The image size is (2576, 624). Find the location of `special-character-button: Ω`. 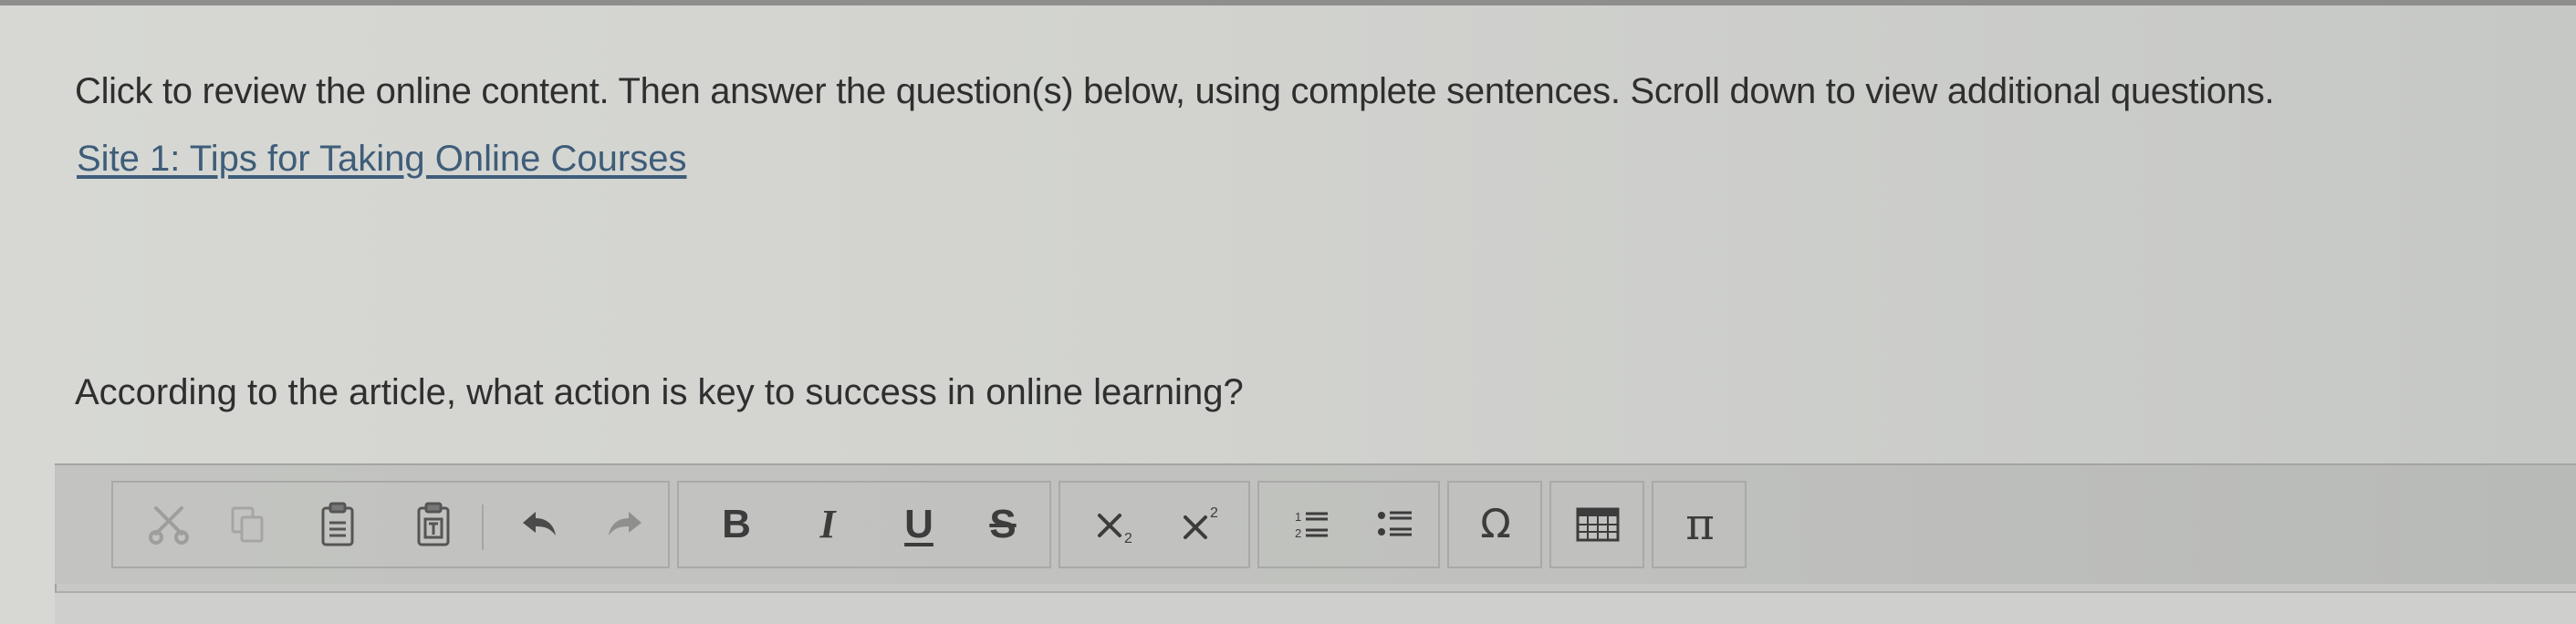

special-character-button: Ω is located at coordinates (1496, 524).